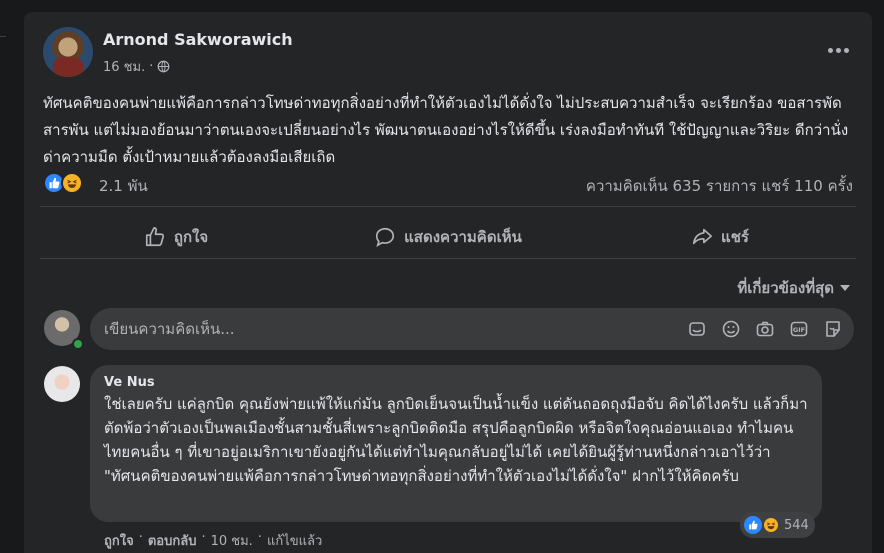 Image resolution: width=884 pixels, height=553 pixels. What do you see at coordinates (697, 329) in the screenshot?
I see `avatar-sticker-icon` at bounding box center [697, 329].